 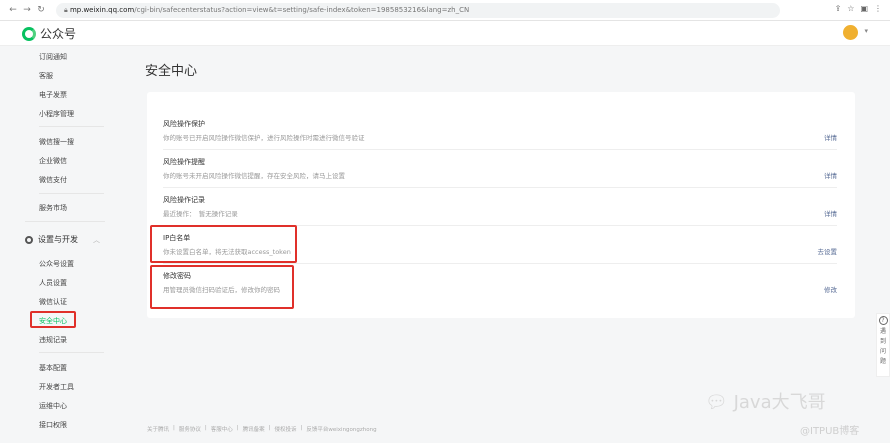 I want to click on sidebar-item: 违规记录, so click(x=53, y=340).